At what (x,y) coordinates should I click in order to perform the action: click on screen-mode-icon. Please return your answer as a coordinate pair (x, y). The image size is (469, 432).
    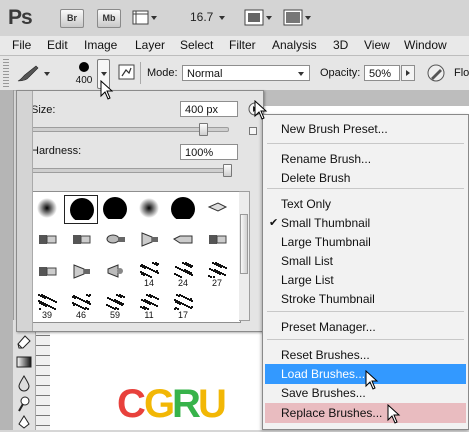
    Looking at the image, I should click on (297, 17).